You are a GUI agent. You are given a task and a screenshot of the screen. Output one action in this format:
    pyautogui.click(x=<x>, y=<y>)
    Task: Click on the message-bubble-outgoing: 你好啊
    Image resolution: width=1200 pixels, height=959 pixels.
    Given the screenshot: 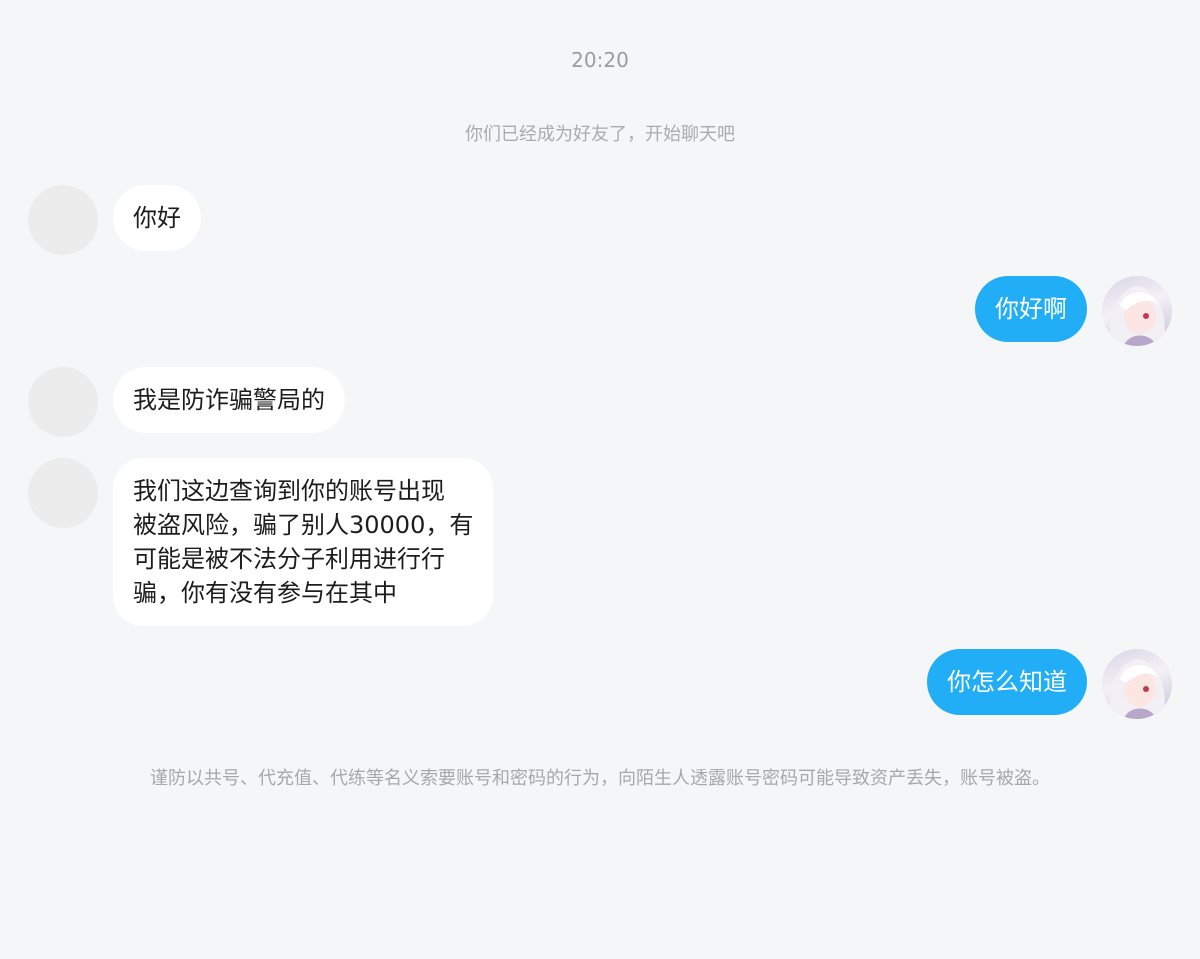 What is the action you would take?
    pyautogui.click(x=1031, y=309)
    